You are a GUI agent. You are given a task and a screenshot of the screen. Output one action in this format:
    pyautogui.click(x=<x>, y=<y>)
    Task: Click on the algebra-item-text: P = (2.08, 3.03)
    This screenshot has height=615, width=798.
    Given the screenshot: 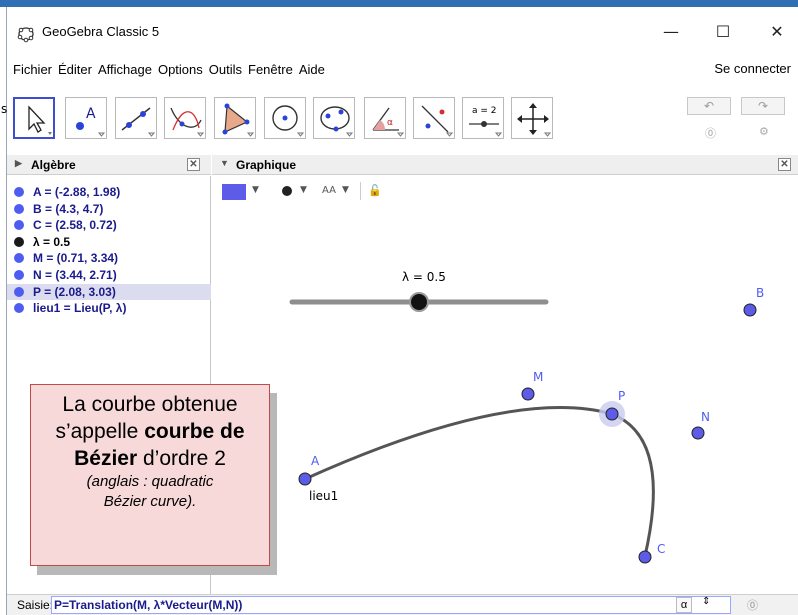 What is the action you would take?
    pyautogui.click(x=74, y=291)
    